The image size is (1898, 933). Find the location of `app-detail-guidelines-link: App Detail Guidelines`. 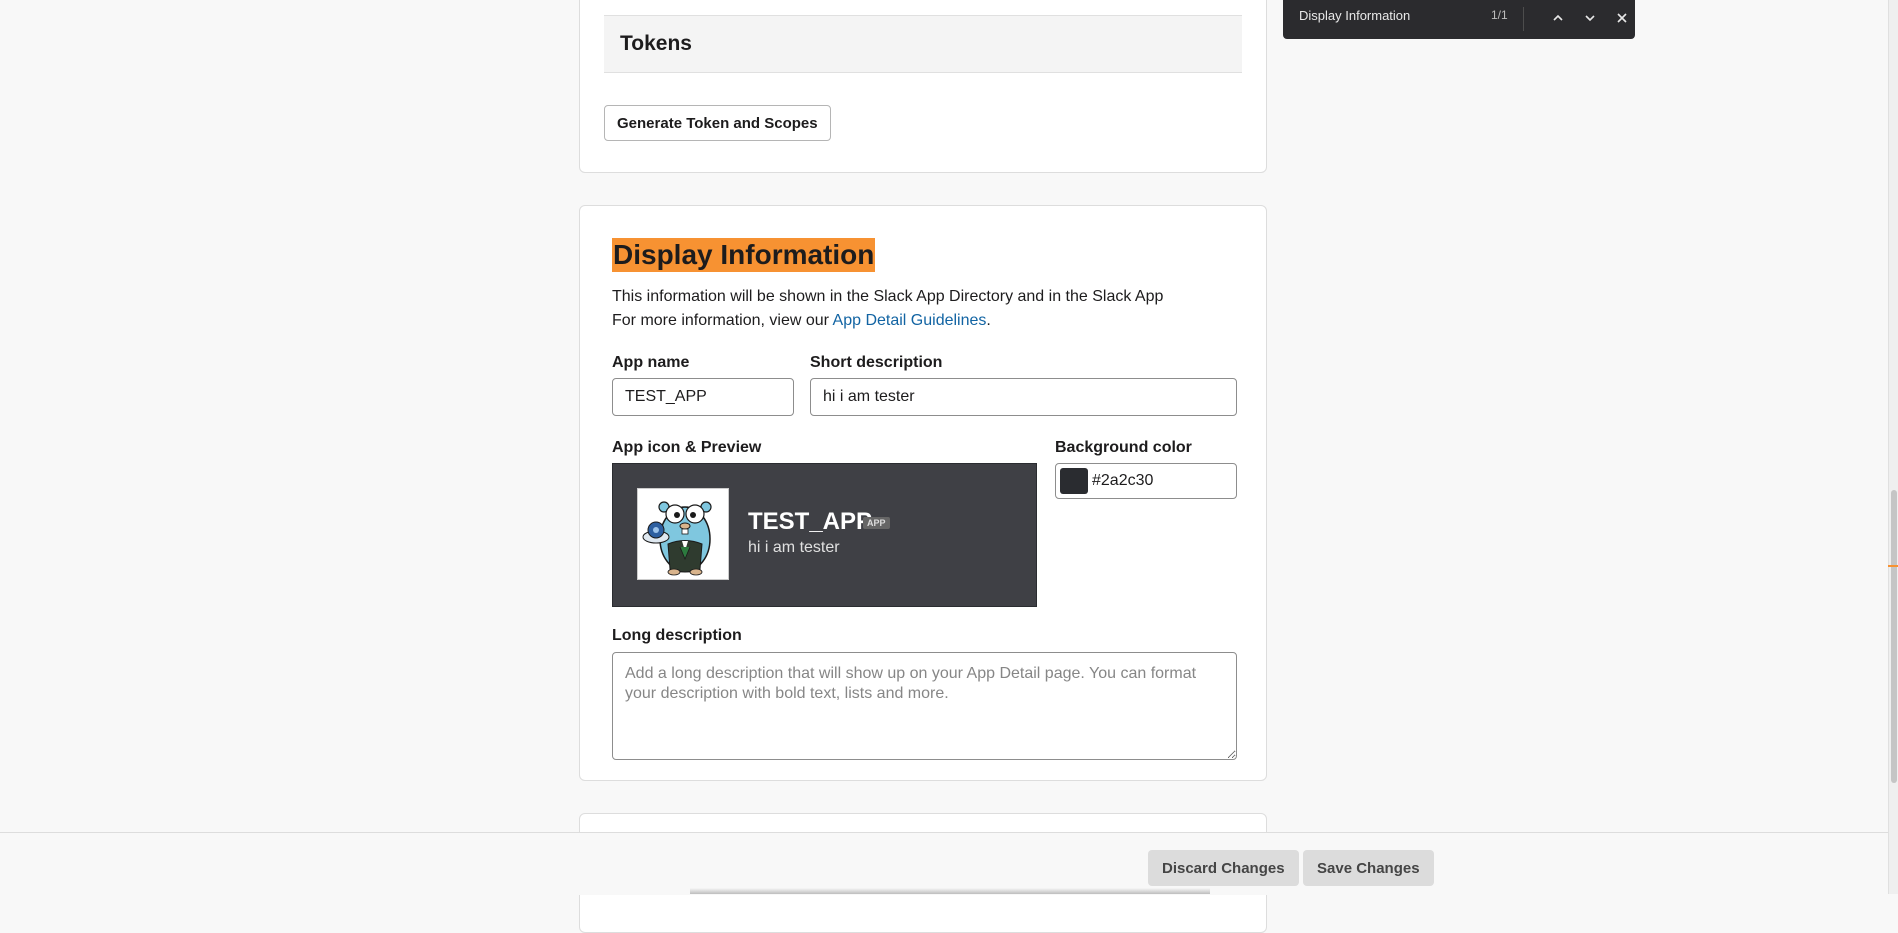

app-detail-guidelines-link: App Detail Guidelines is located at coordinates (910, 320).